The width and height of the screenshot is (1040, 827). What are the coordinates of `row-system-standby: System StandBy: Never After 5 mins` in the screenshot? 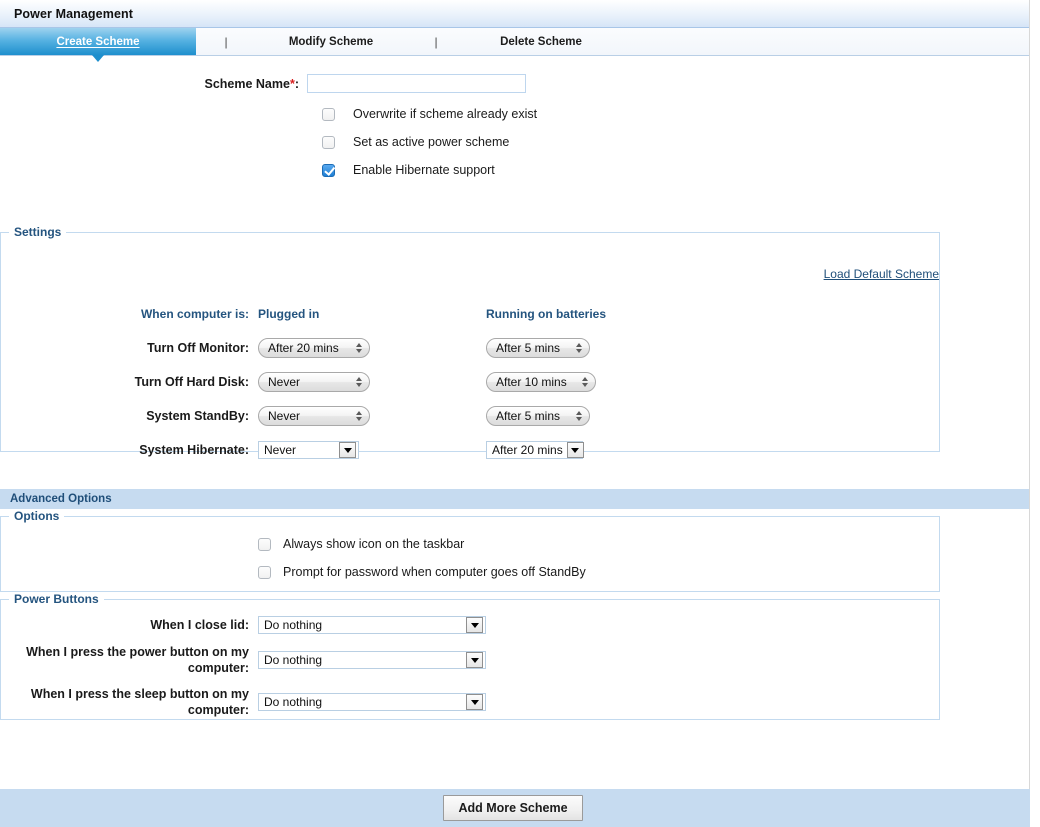 It's located at (470, 416).